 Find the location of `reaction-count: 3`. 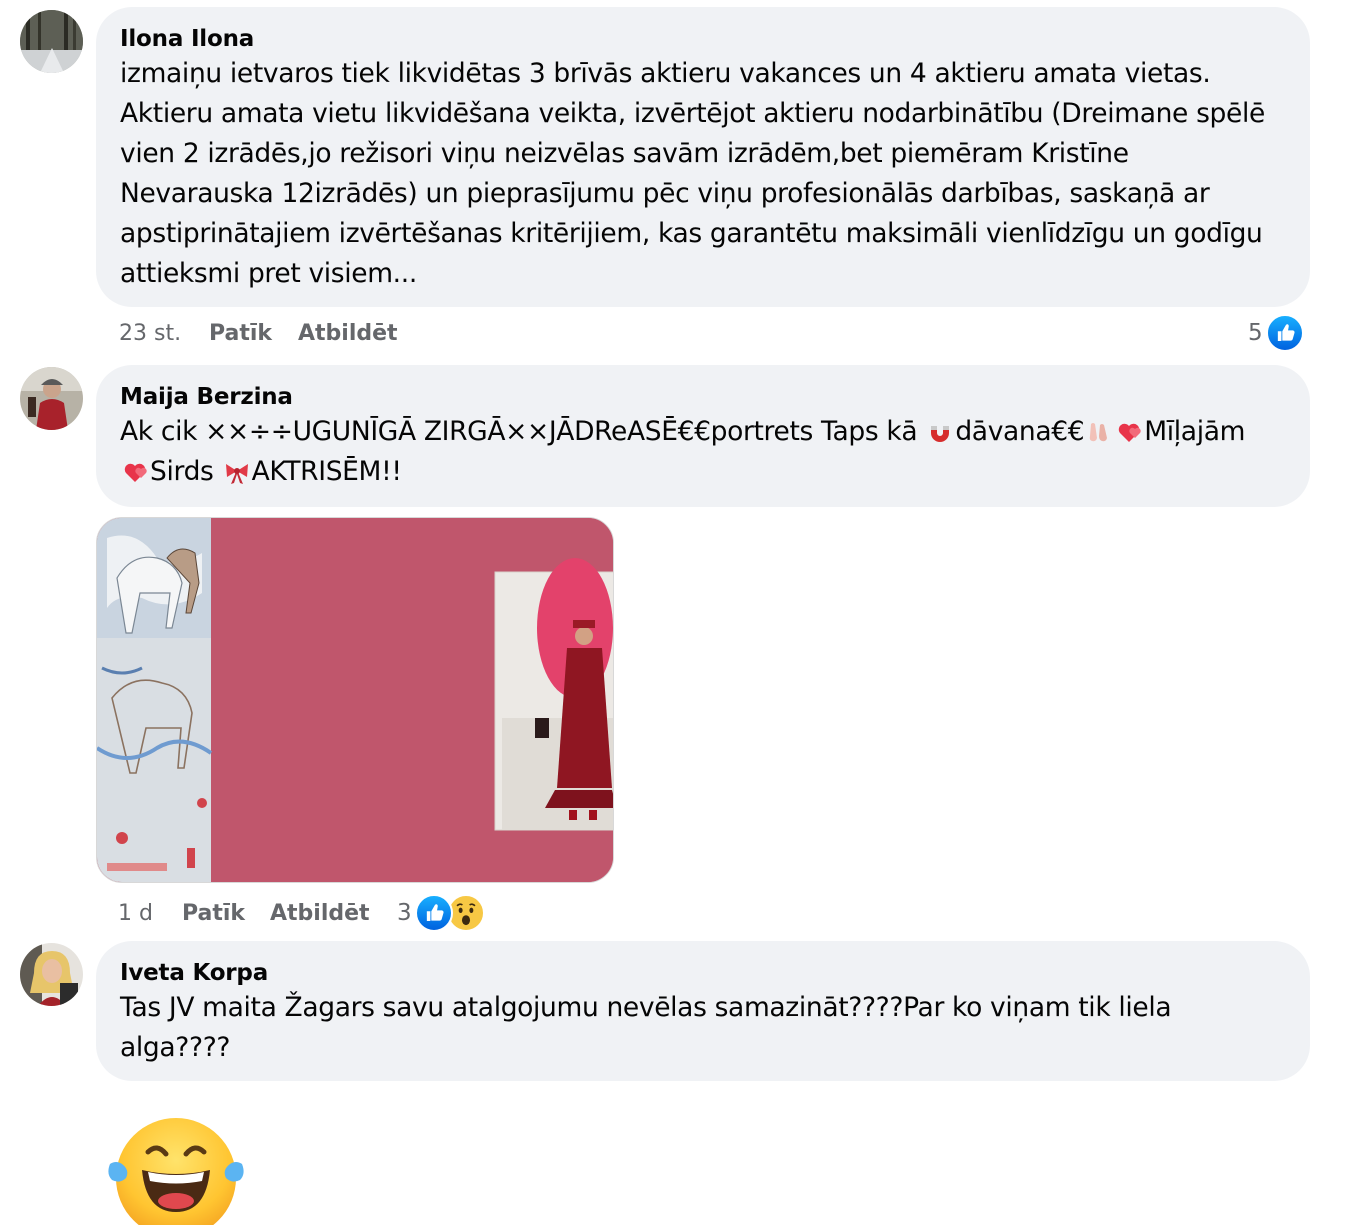

reaction-count: 3 is located at coordinates (404, 913).